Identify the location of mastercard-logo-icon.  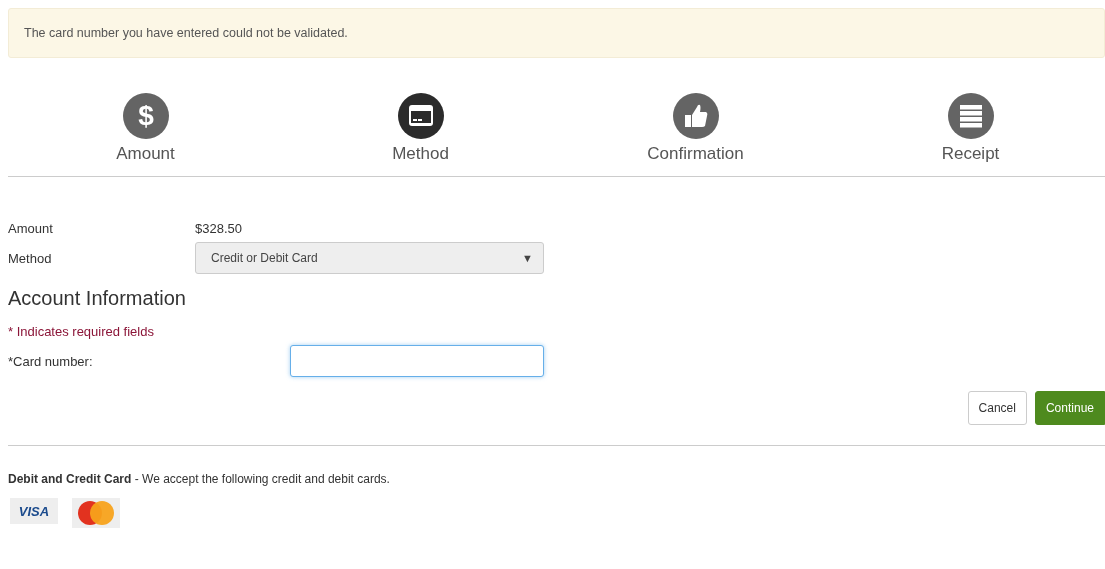
(96, 513).